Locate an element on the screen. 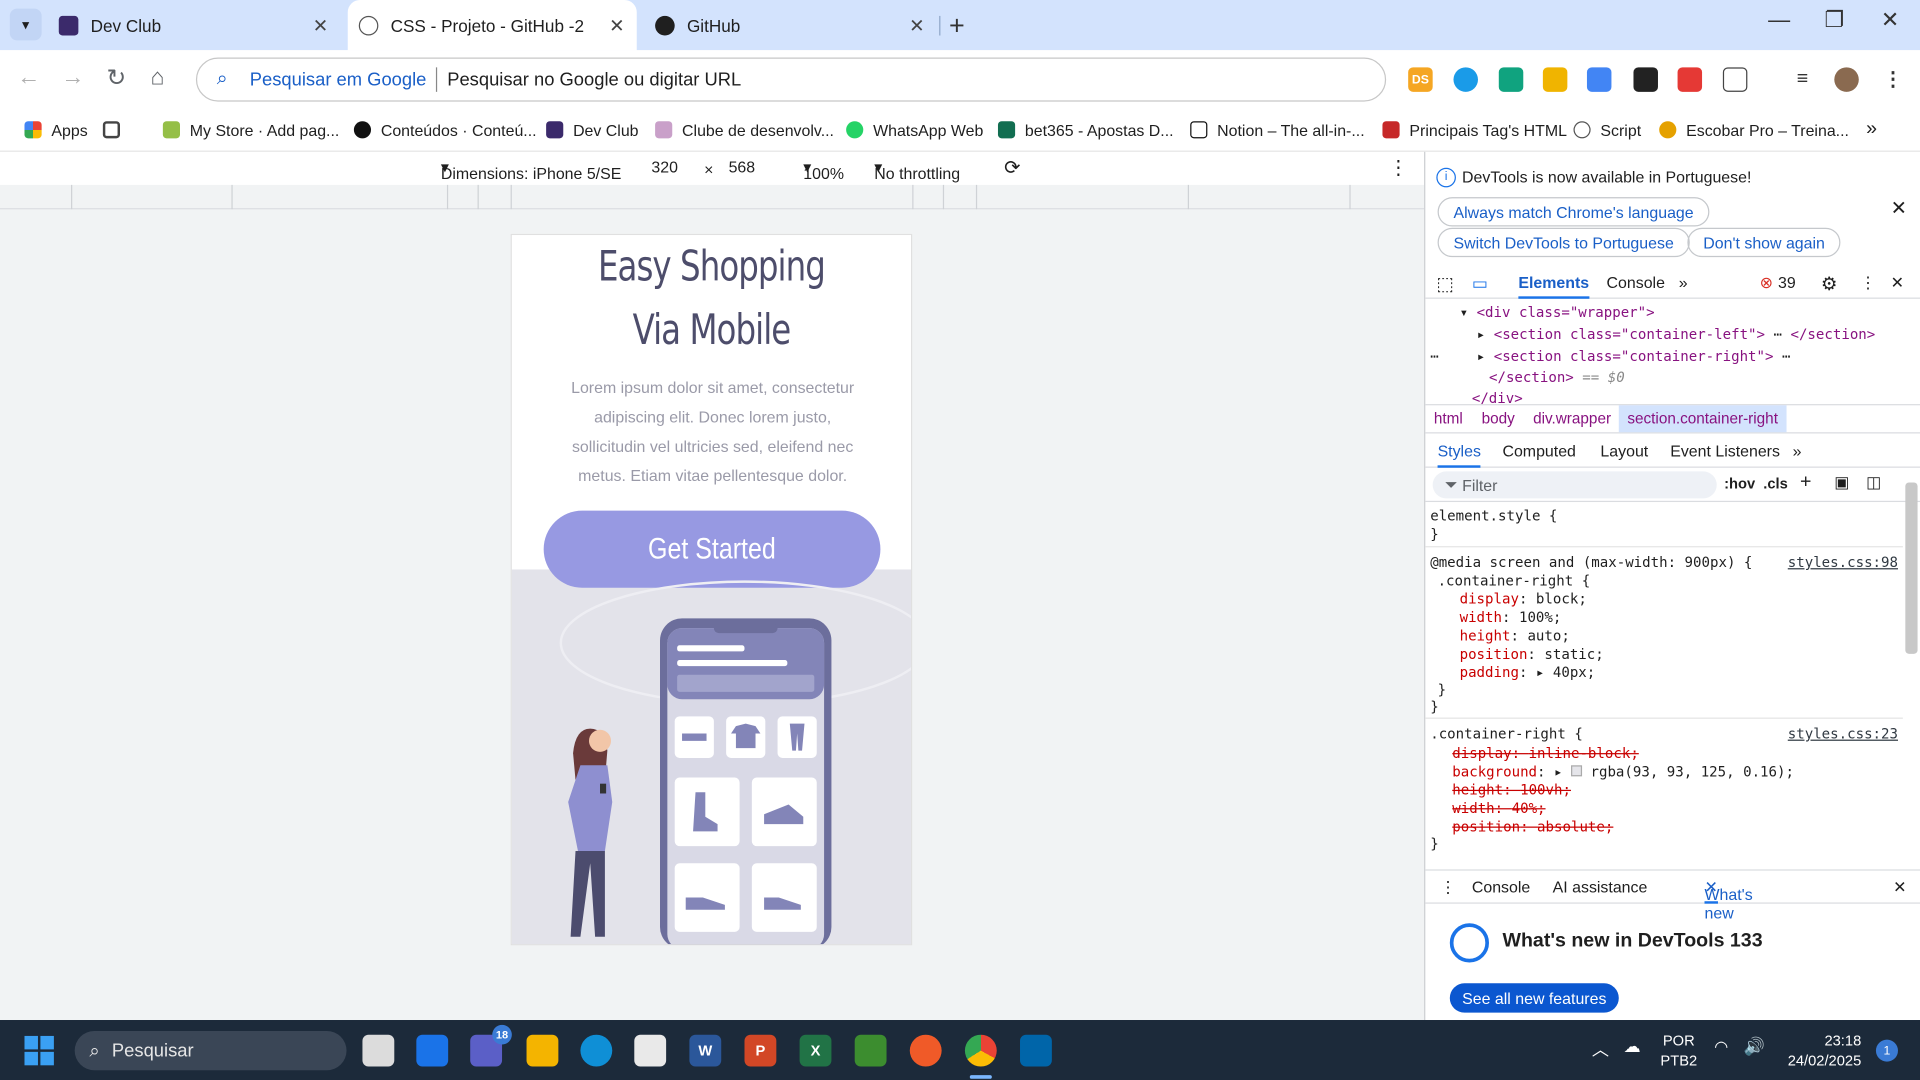  orange-app-icon is located at coordinates (925, 1050).